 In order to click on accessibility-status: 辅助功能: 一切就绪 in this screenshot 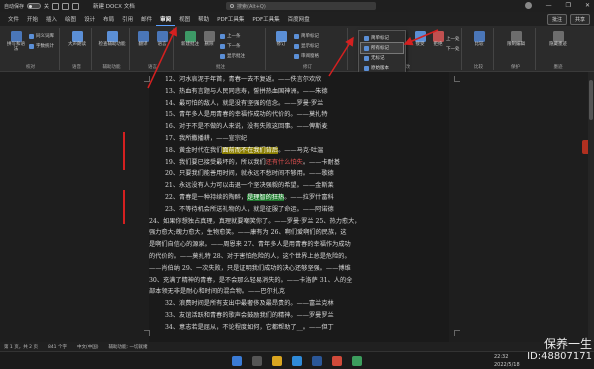, I will do `click(128, 347)`.